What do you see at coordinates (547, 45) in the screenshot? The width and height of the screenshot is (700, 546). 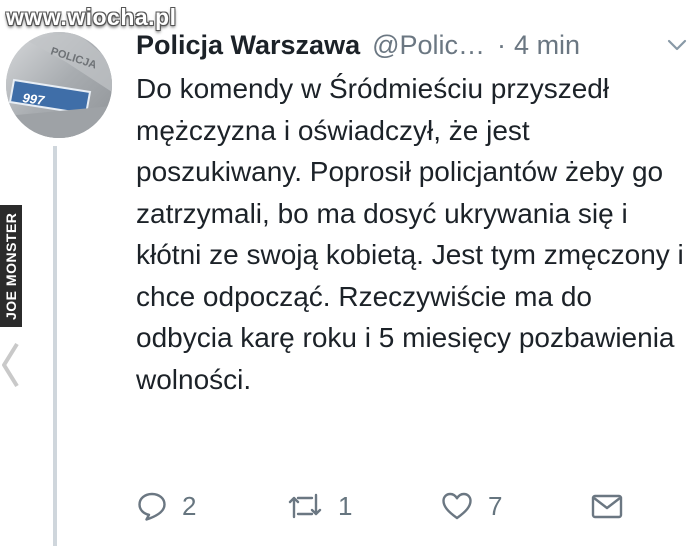 I see `tweet-time: 4 min` at bounding box center [547, 45].